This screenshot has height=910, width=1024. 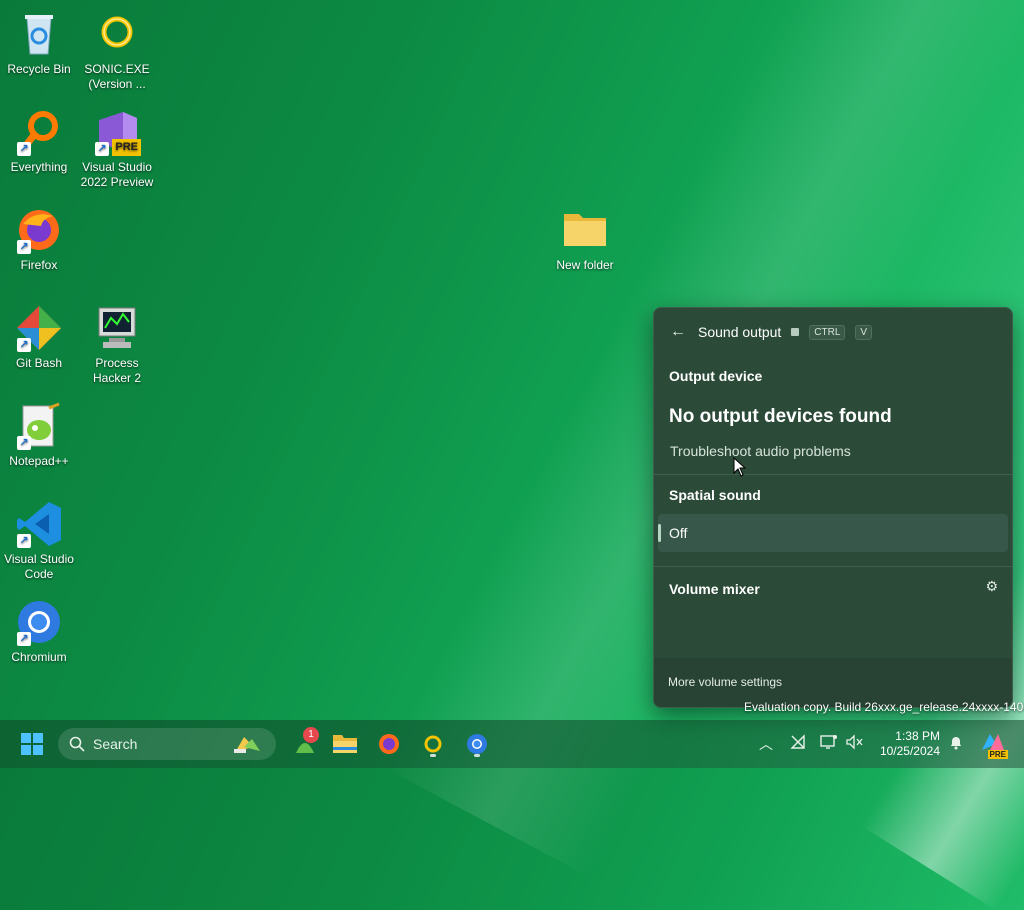 I want to click on desktop-icon-everything: ↗ Everything, so click(x=39, y=141).